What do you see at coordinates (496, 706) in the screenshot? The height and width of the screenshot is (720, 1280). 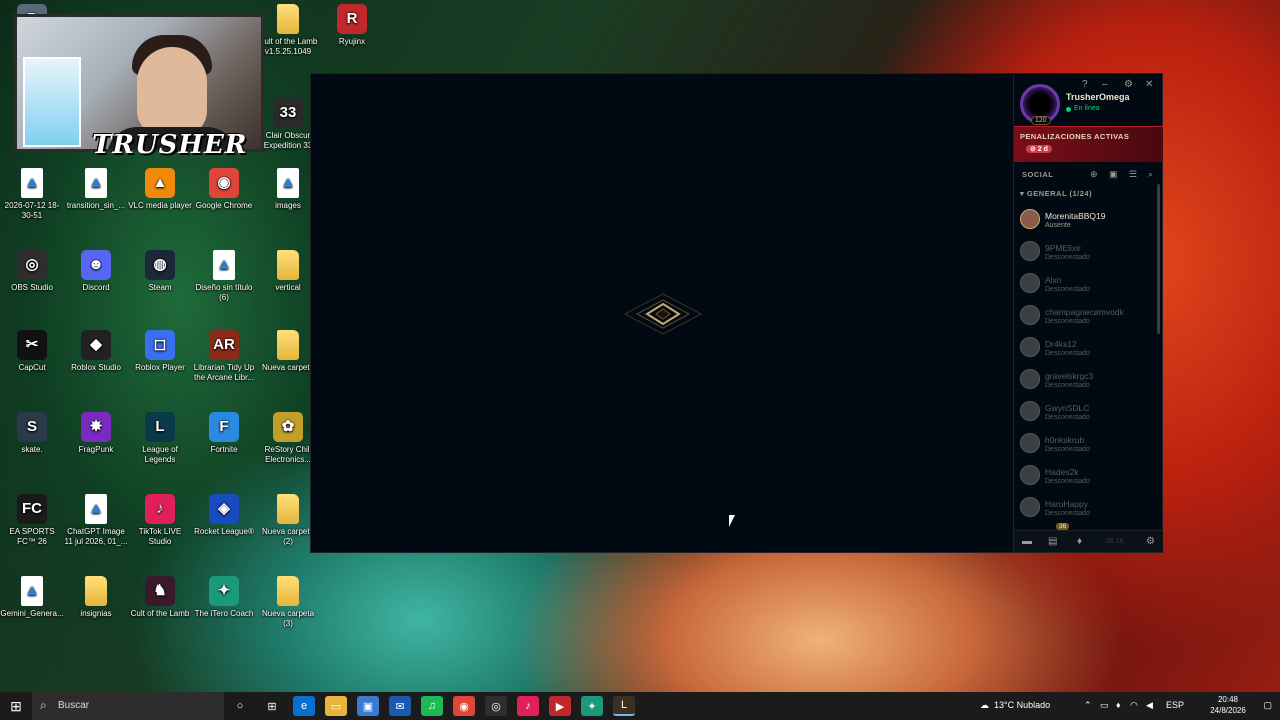 I see `taskbar-app-icon: ◎` at bounding box center [496, 706].